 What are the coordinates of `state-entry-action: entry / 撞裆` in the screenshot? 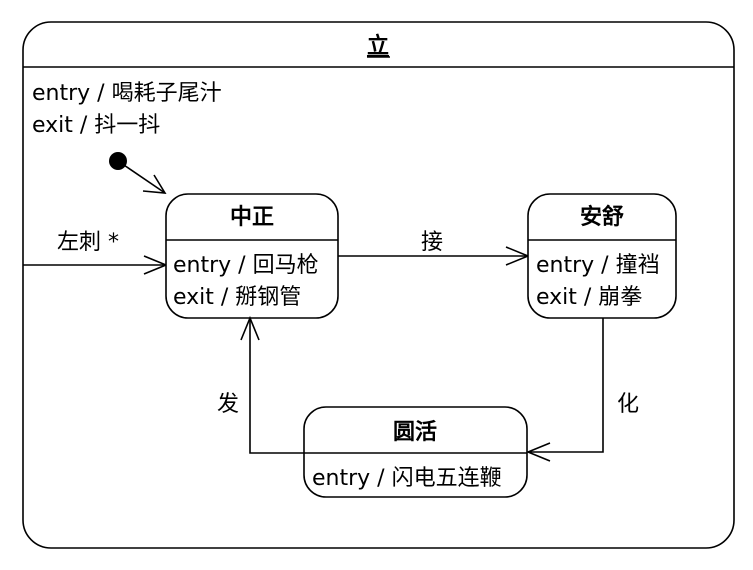 It's located at (598, 265).